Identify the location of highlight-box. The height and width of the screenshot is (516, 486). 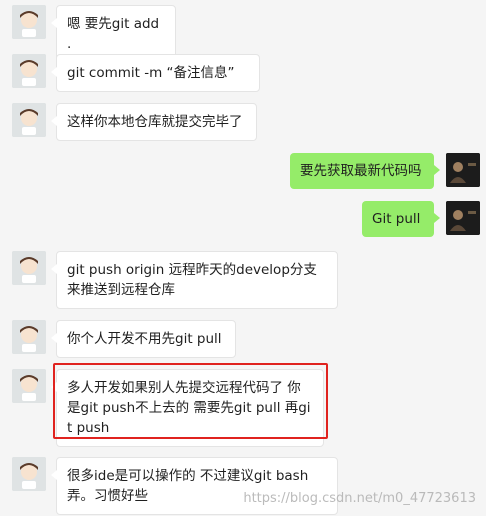
(190, 401).